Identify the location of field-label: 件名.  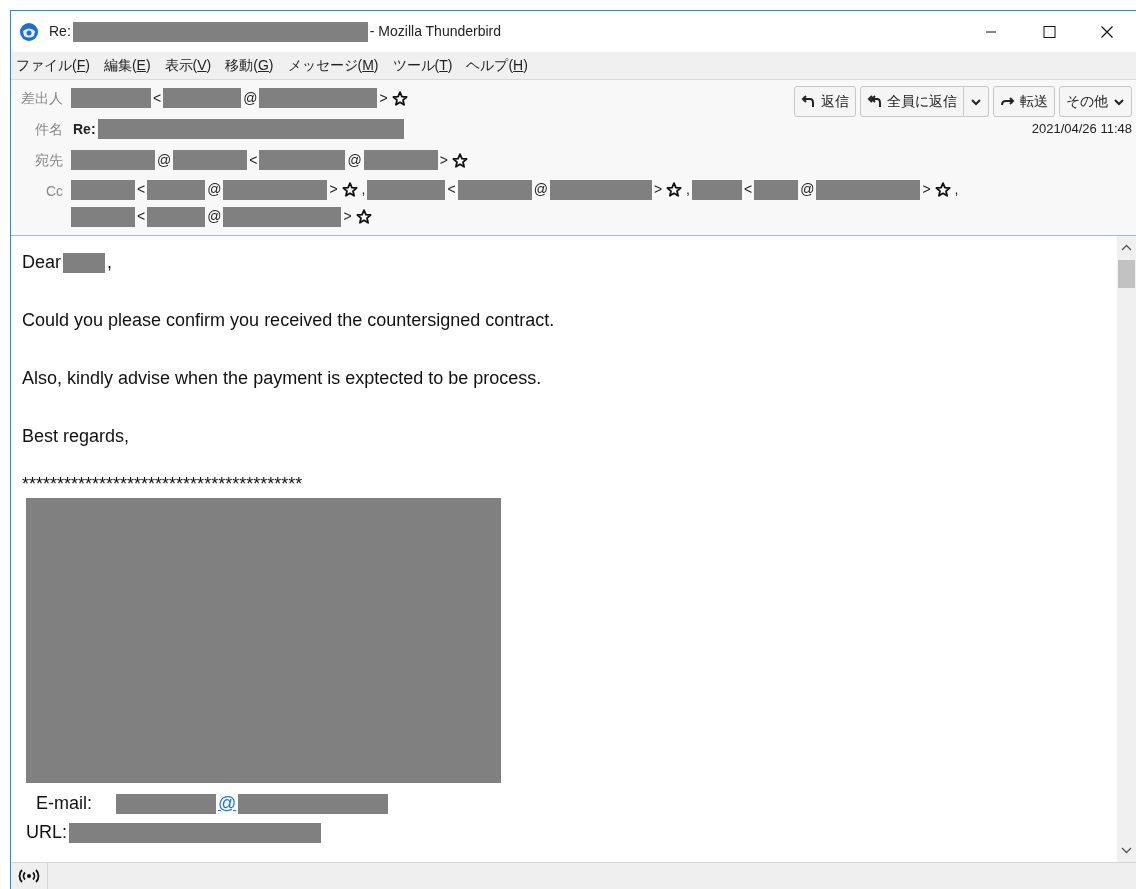
(49, 129).